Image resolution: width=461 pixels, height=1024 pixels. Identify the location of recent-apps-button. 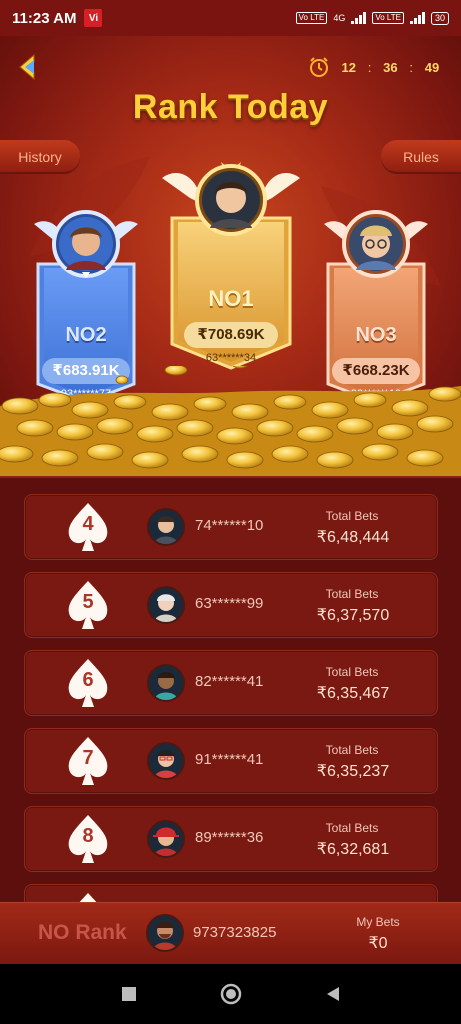
(129, 994).